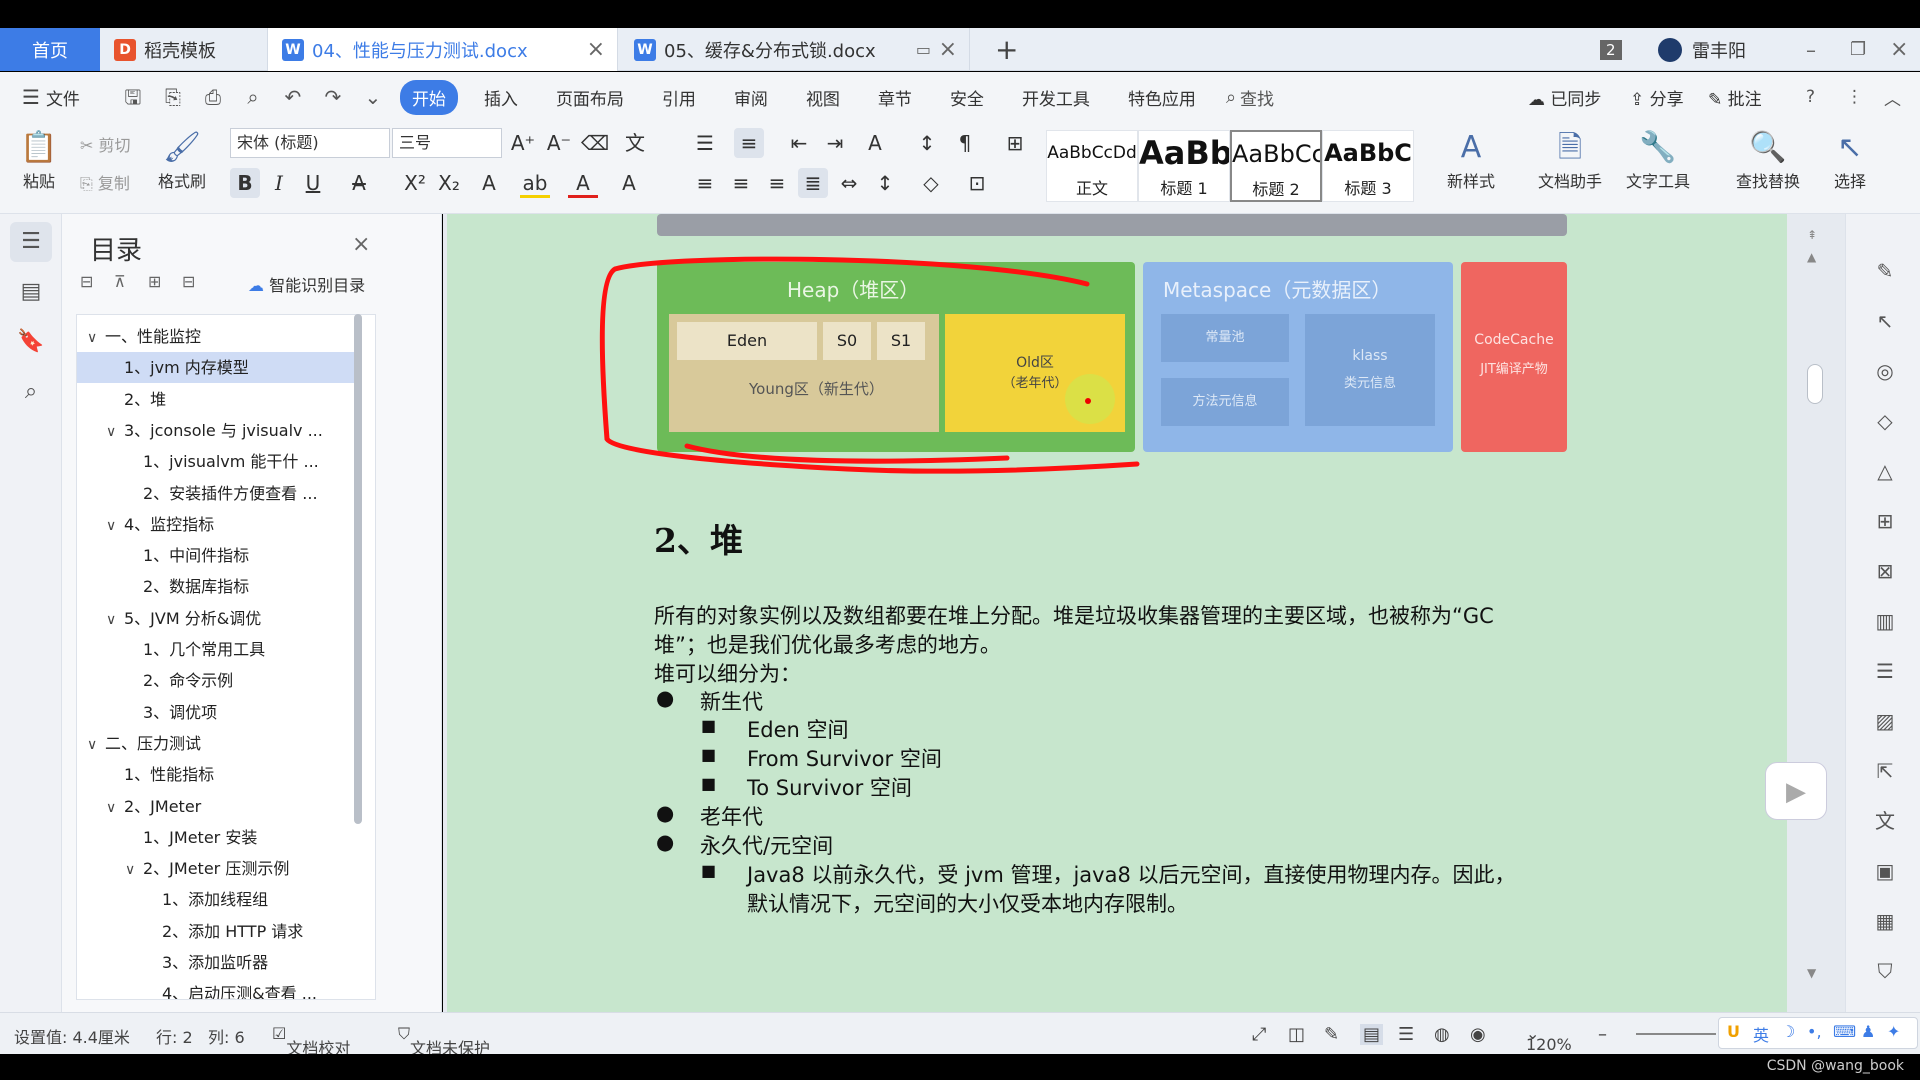  I want to click on toc-item: ∨ 4、监控指标, so click(219, 524).